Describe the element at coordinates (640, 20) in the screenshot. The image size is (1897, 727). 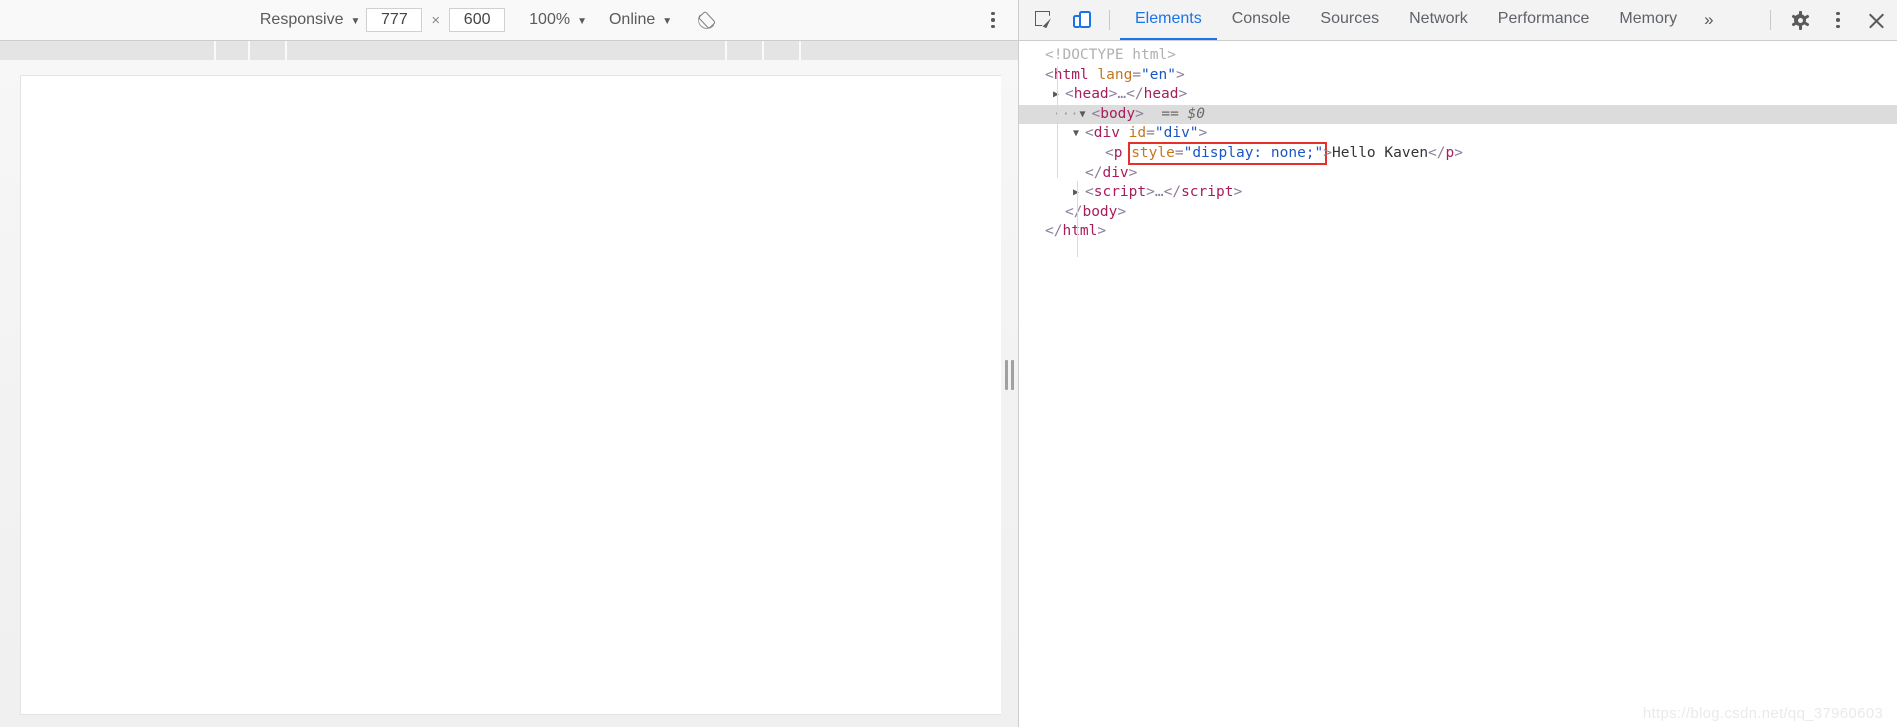
I see `network-throttling-dropdown: Online ▼` at that location.